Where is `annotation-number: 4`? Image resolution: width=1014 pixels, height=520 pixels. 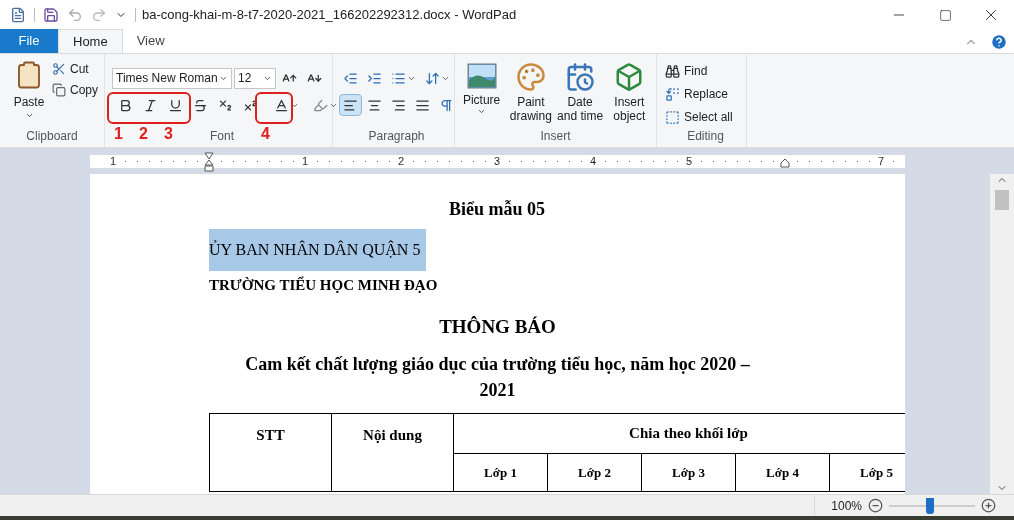 annotation-number: 4 is located at coordinates (265, 134).